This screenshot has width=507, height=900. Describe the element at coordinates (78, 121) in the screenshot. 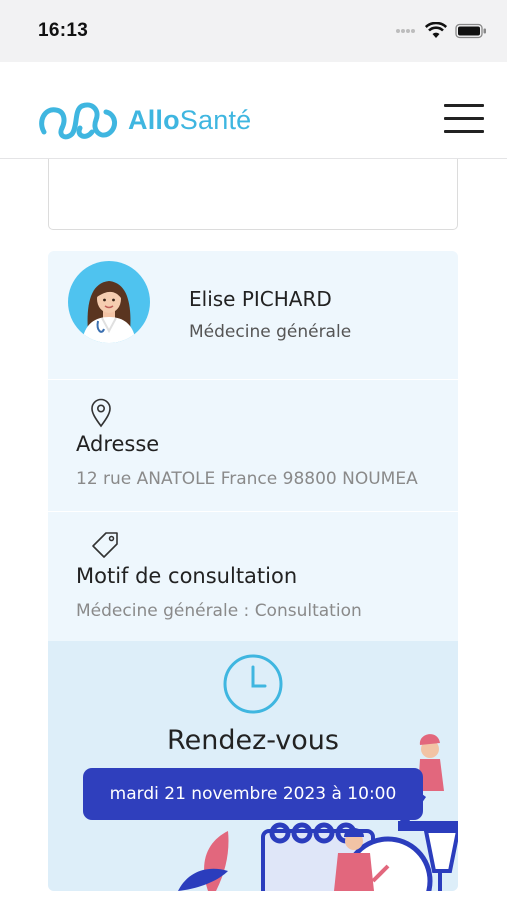

I see `stethoscope-logo-icon` at that location.